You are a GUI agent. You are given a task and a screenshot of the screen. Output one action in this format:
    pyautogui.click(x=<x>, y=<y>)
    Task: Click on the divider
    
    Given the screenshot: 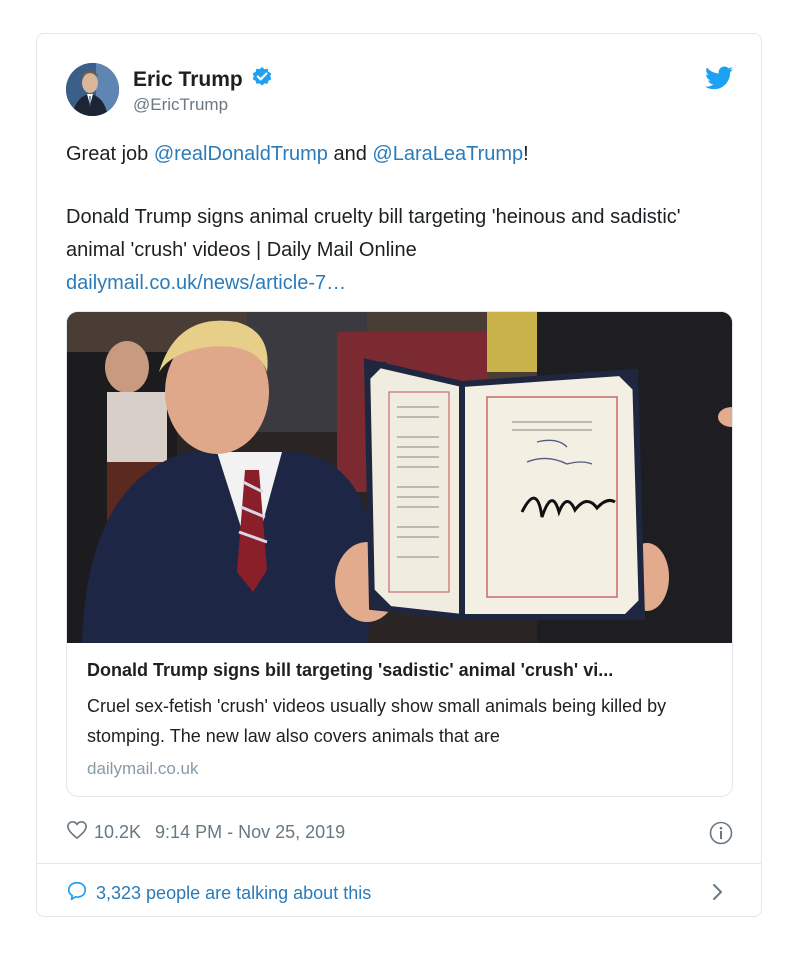 What is the action you would take?
    pyautogui.click(x=399, y=863)
    